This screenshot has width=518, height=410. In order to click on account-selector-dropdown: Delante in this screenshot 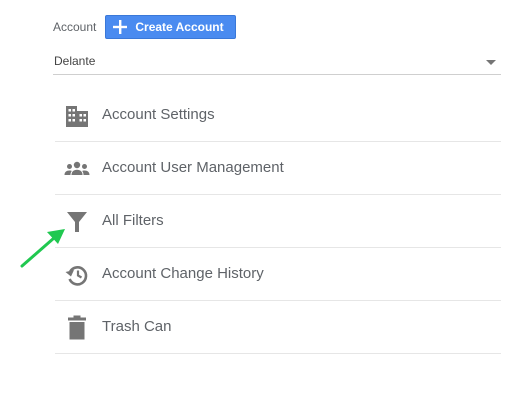, I will do `click(277, 63)`.